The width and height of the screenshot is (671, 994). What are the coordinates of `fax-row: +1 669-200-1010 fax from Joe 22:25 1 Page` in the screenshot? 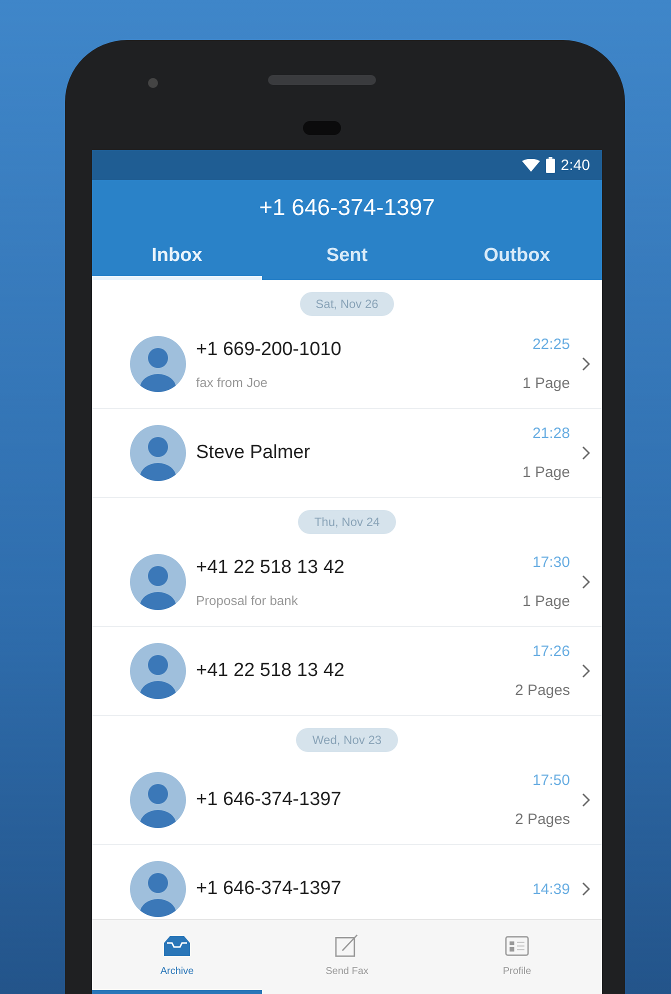 It's located at (347, 364).